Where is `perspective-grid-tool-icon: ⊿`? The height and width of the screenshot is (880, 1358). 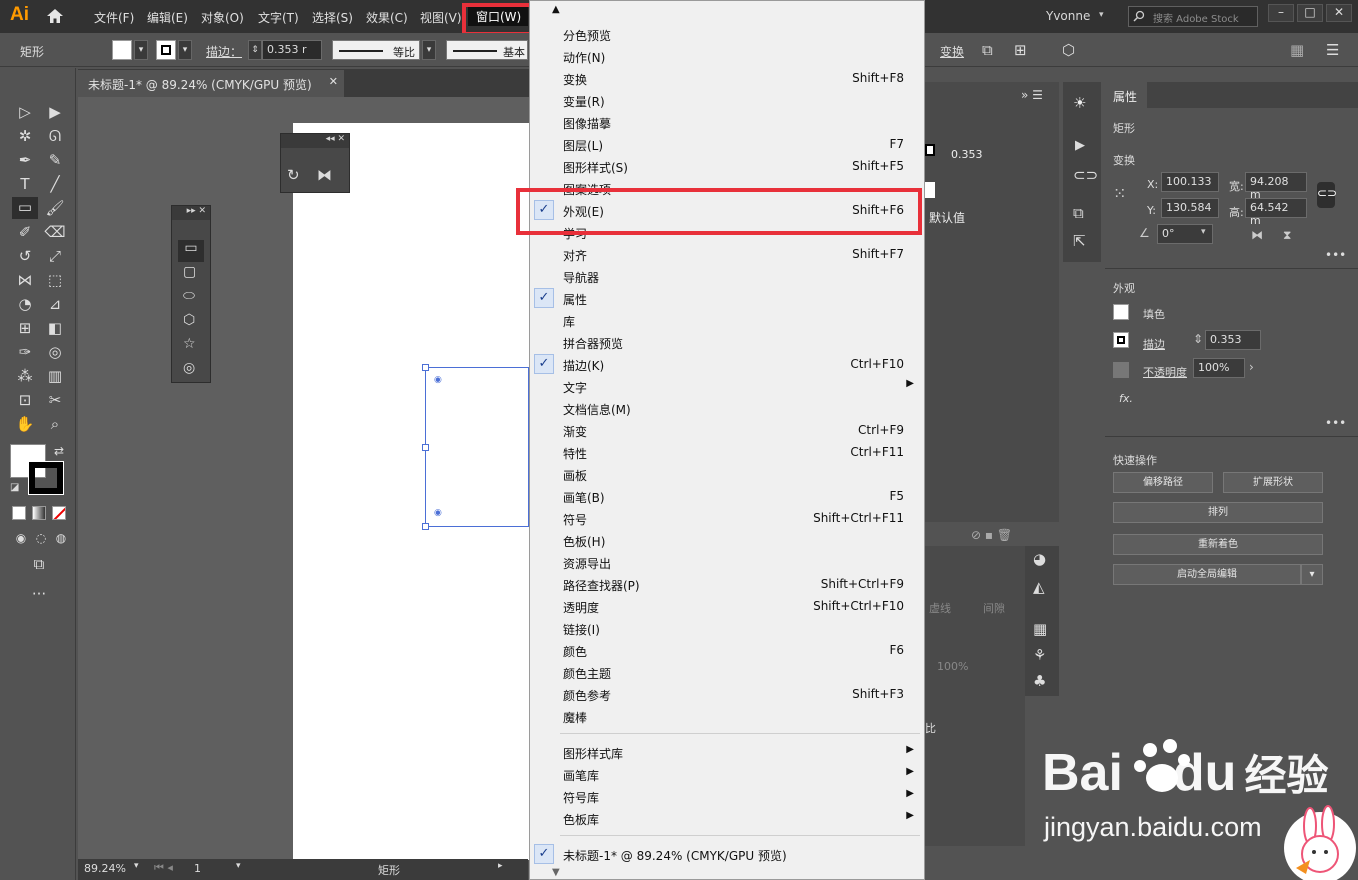 perspective-grid-tool-icon: ⊿ is located at coordinates (55, 304).